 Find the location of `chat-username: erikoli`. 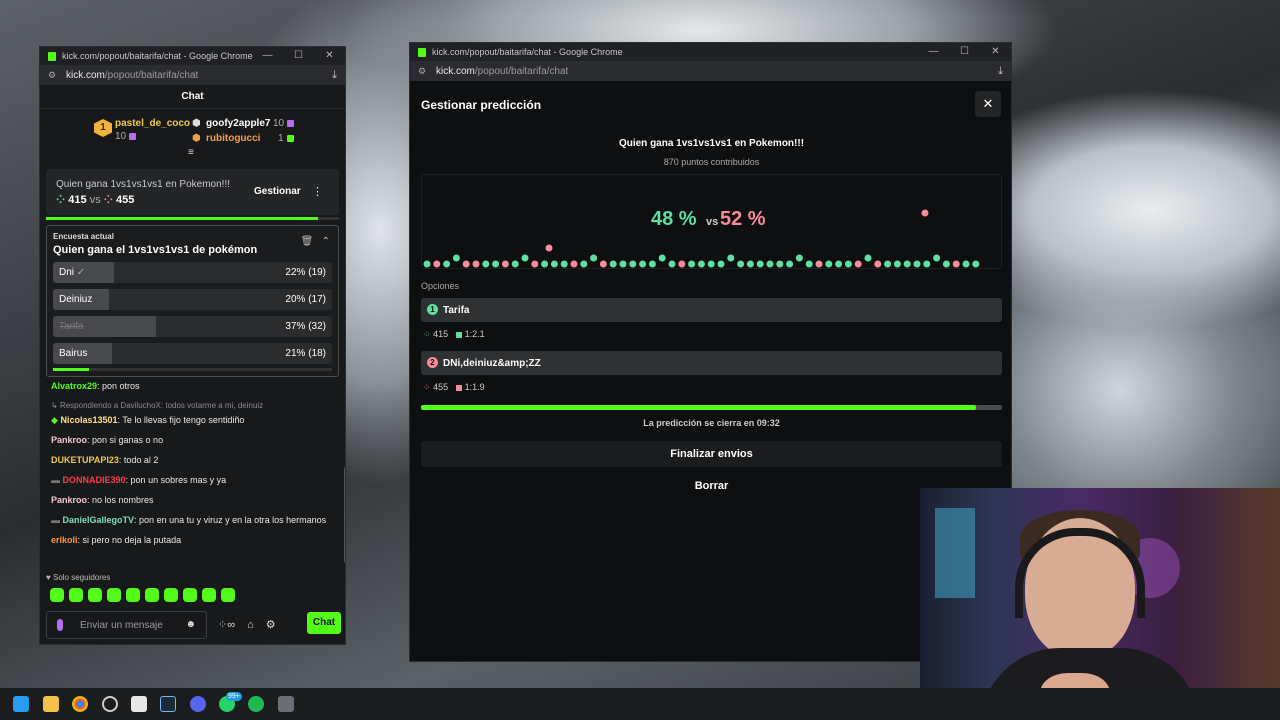

chat-username: erikoli is located at coordinates (64, 540).